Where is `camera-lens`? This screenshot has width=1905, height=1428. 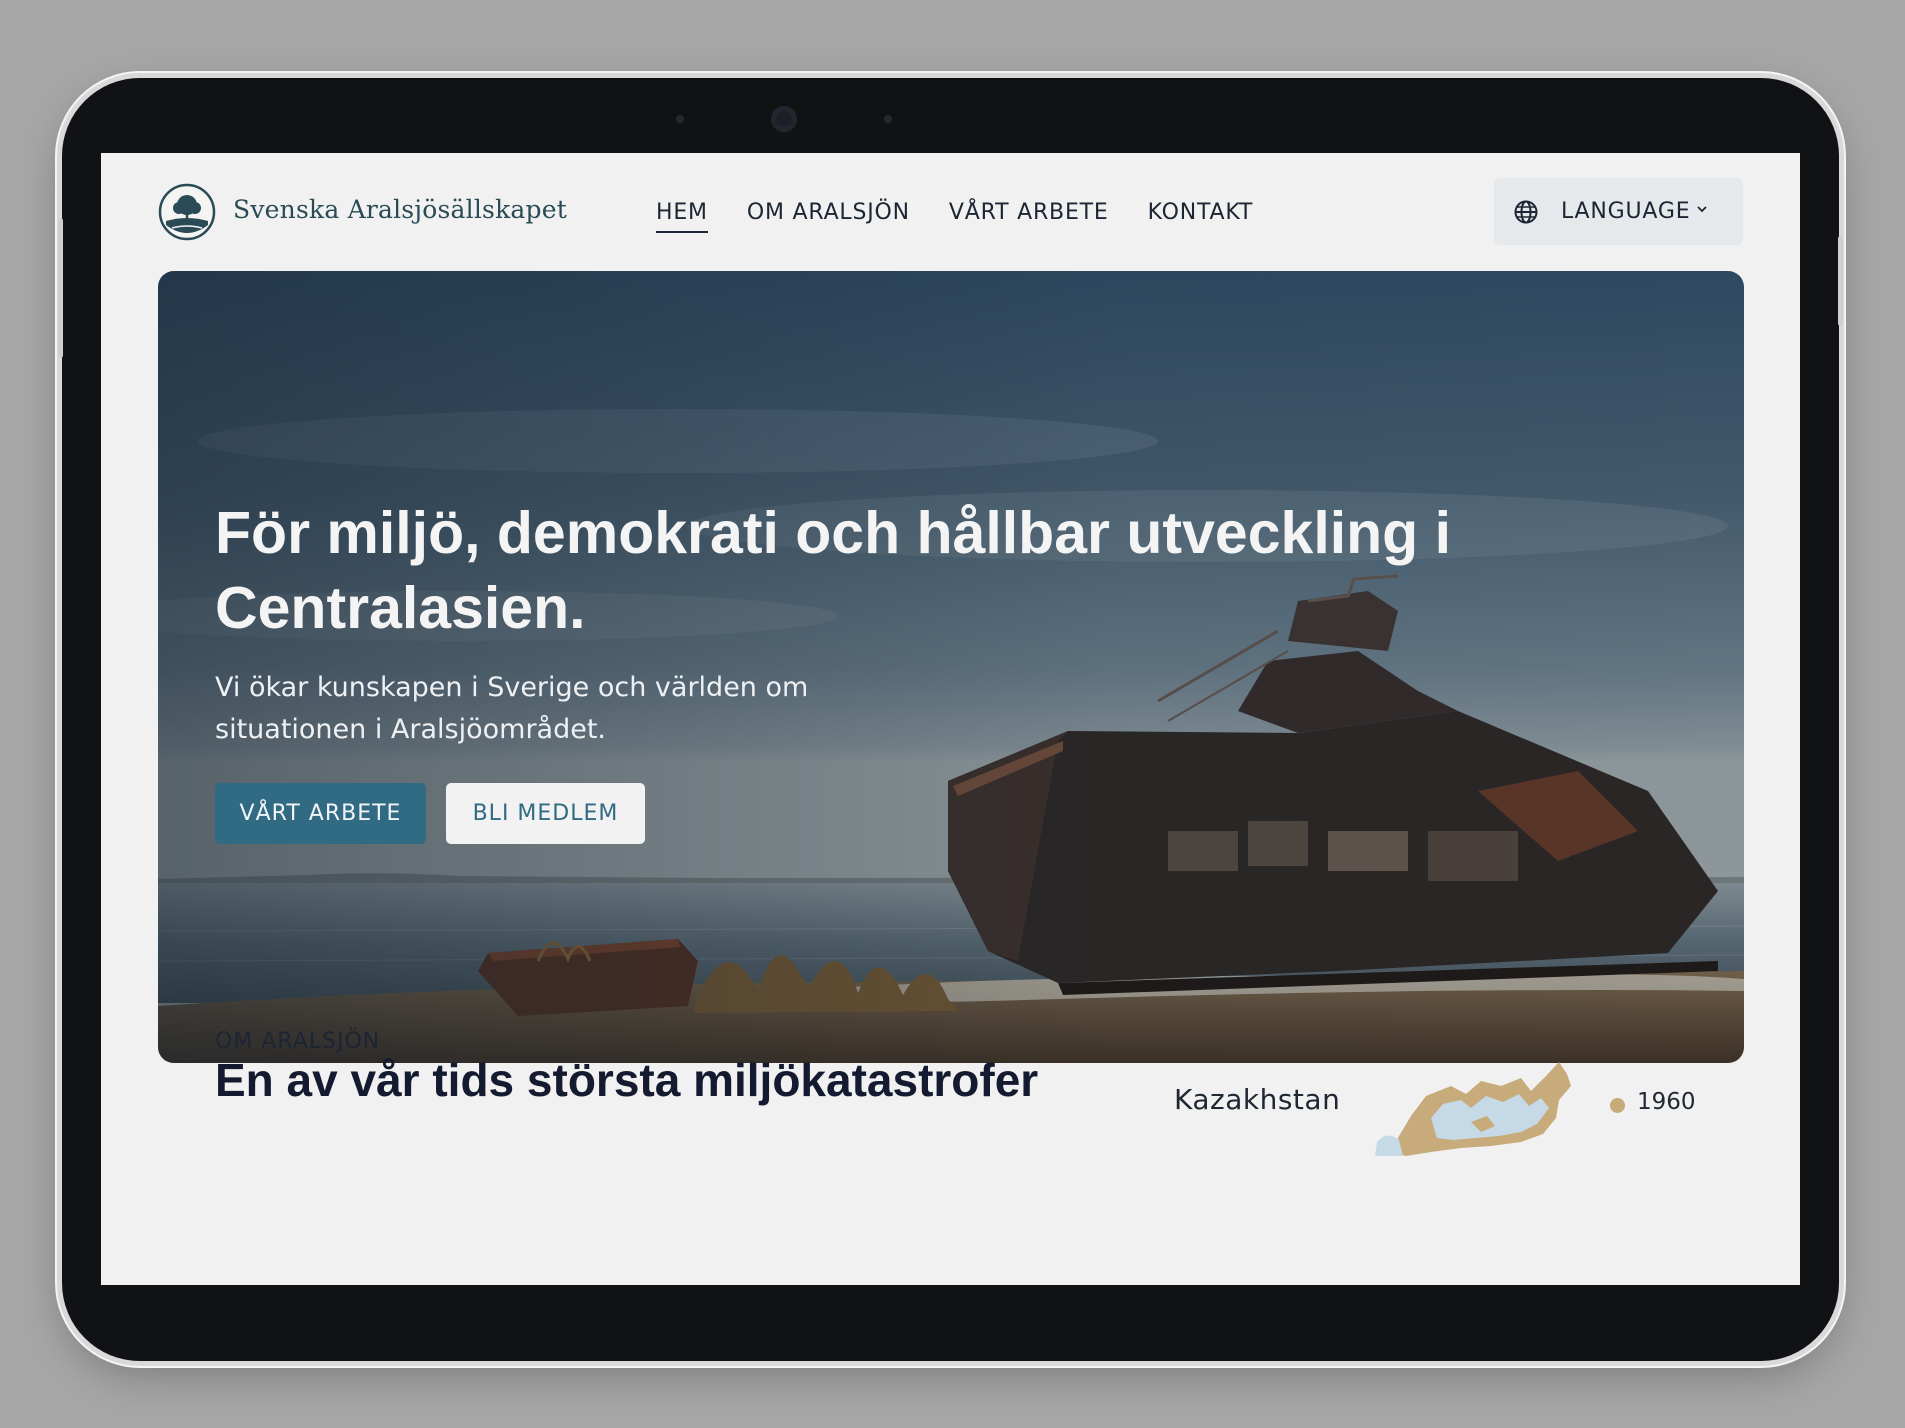 camera-lens is located at coordinates (784, 119).